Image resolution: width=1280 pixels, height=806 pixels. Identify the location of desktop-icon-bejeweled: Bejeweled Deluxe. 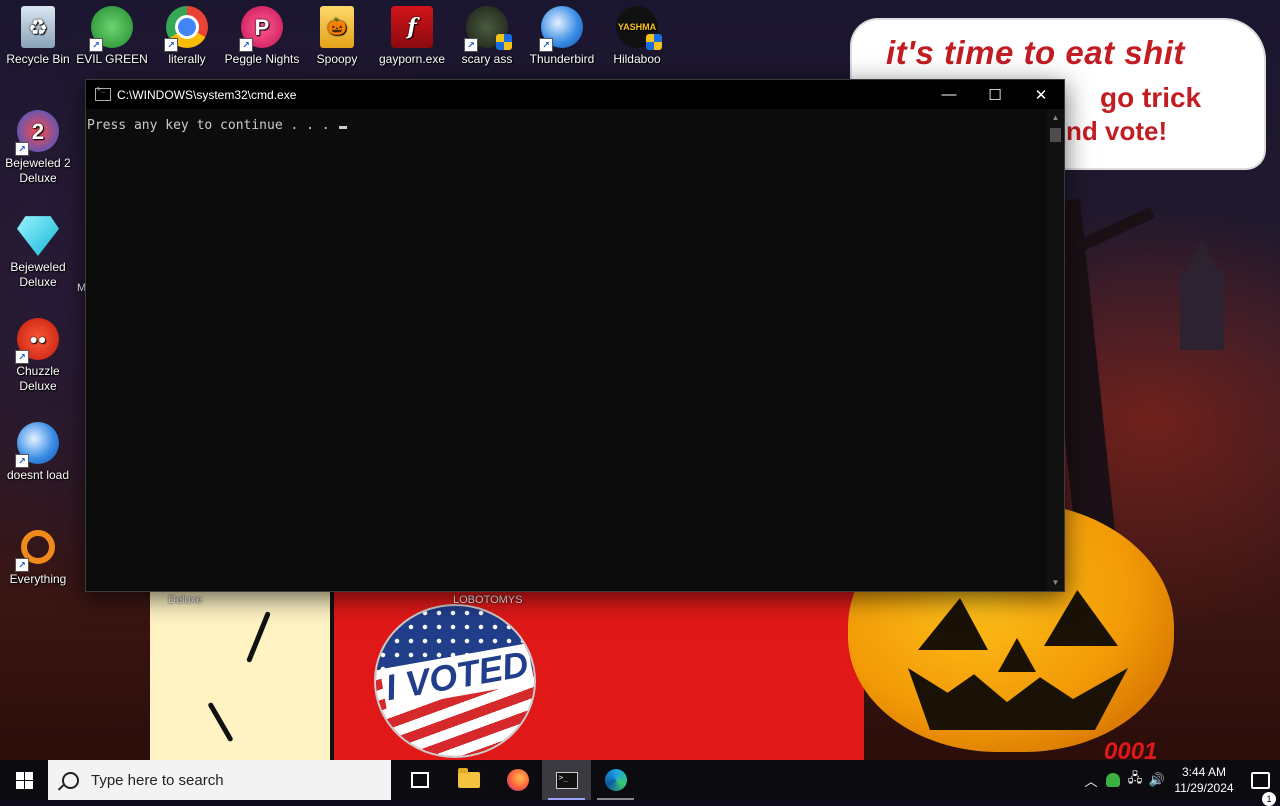
(38, 249).